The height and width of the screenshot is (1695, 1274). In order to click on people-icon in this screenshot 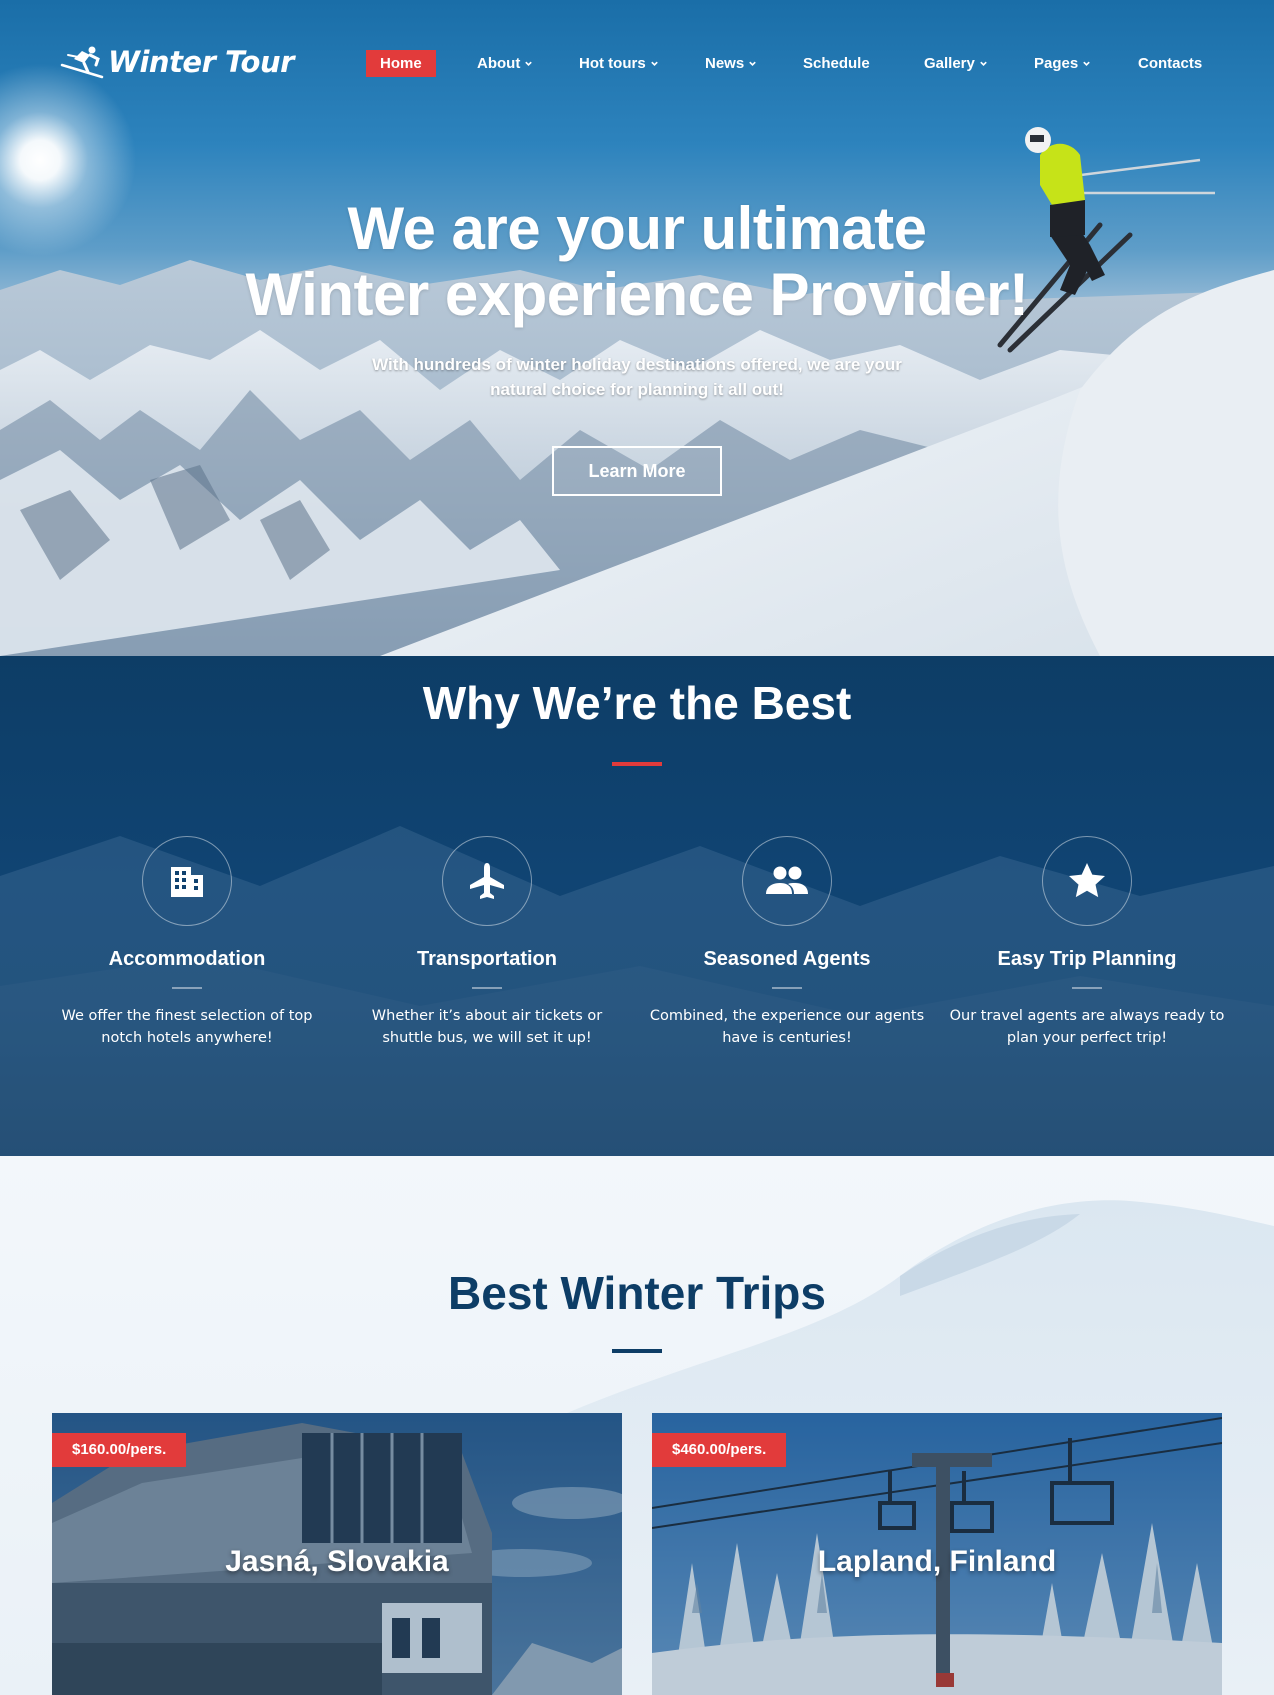, I will do `click(787, 880)`.